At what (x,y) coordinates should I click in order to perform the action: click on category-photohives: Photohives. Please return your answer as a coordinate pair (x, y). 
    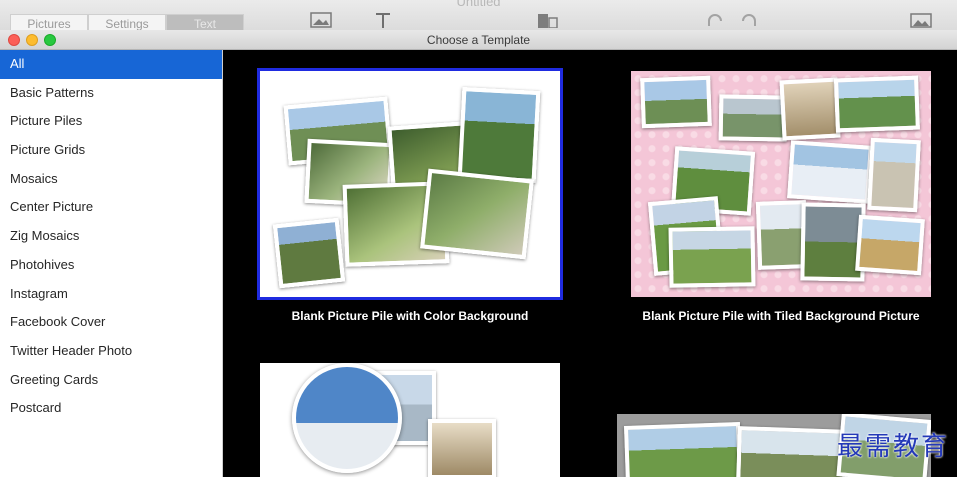
    Looking at the image, I should click on (111, 265).